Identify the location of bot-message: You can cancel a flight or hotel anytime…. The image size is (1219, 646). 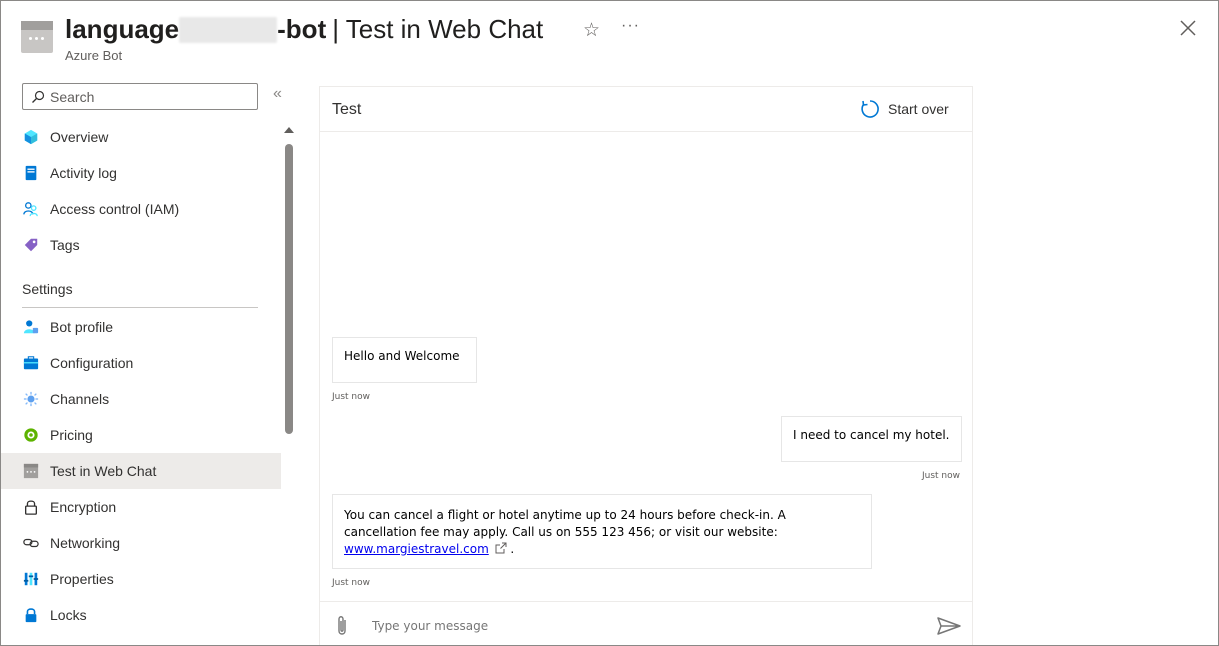
(602, 531).